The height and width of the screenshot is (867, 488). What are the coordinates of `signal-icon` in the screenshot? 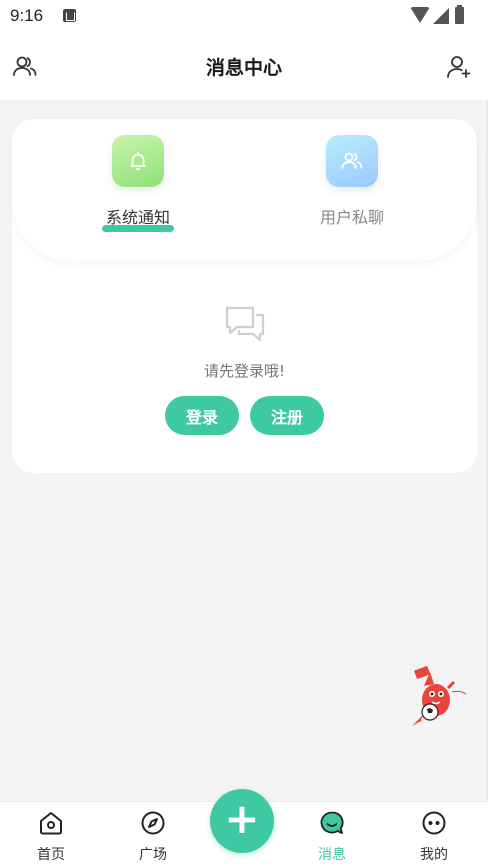 It's located at (441, 16).